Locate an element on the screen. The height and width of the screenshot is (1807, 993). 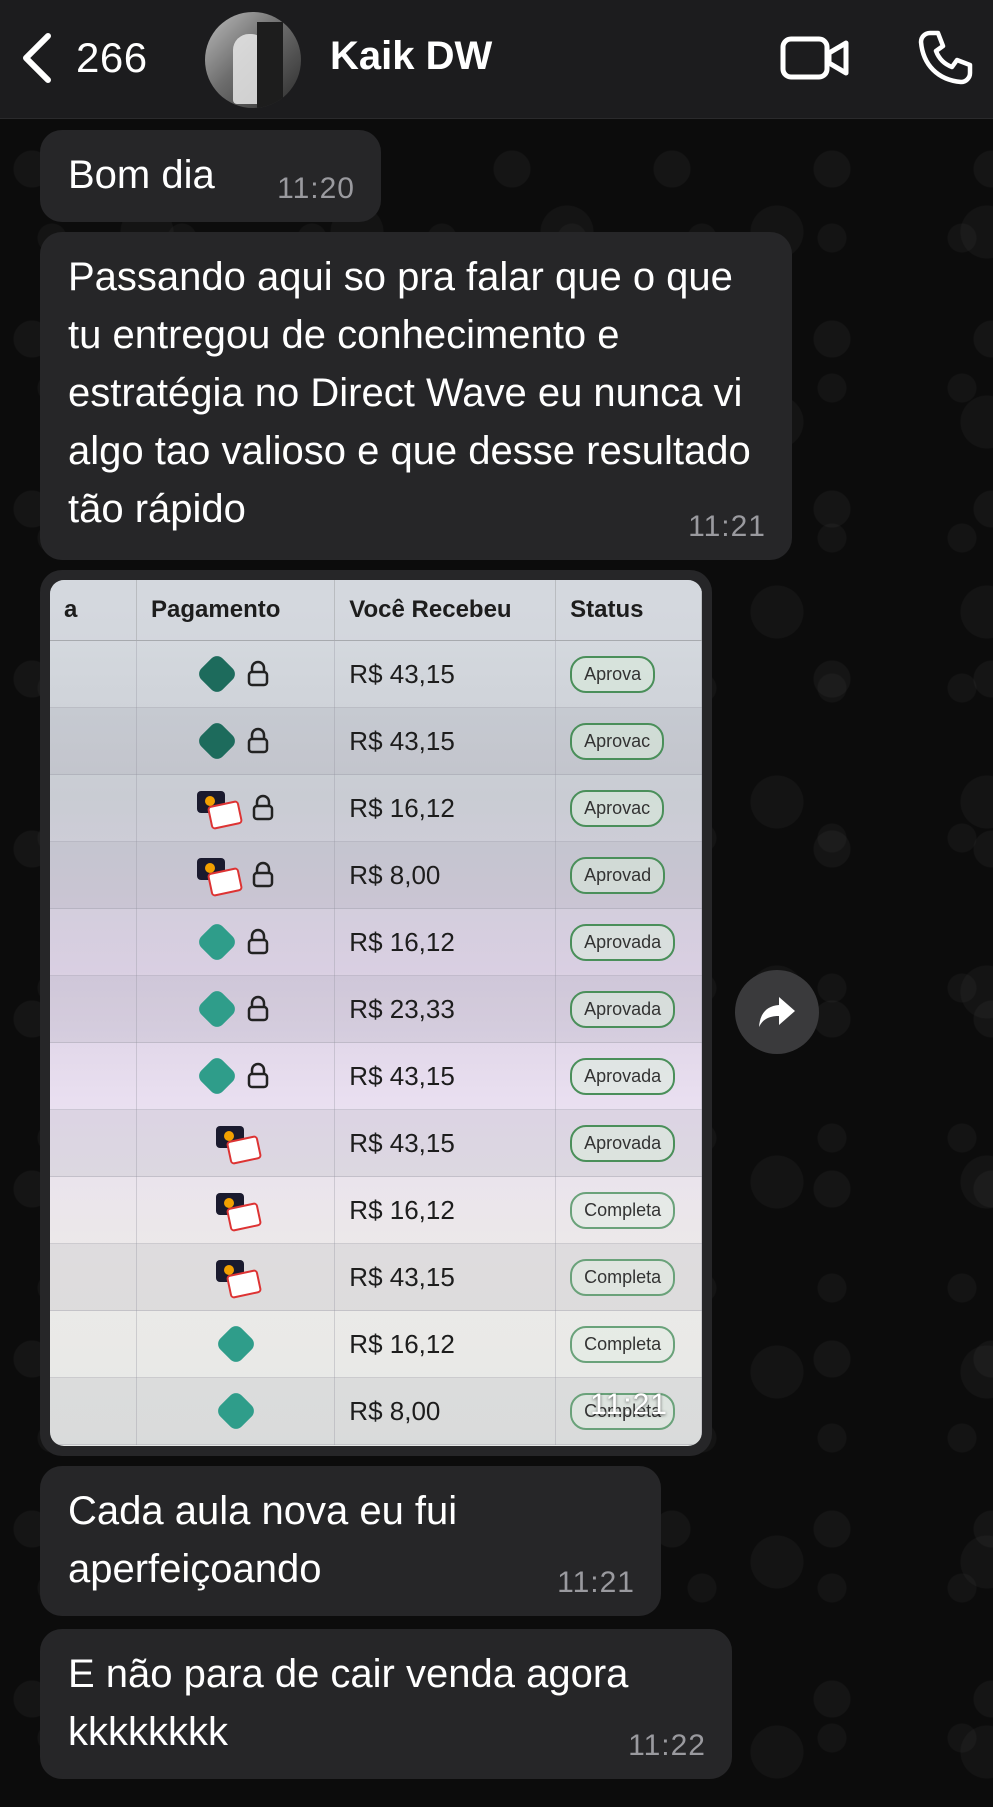
video-camera-icon is located at coordinates (814, 58).